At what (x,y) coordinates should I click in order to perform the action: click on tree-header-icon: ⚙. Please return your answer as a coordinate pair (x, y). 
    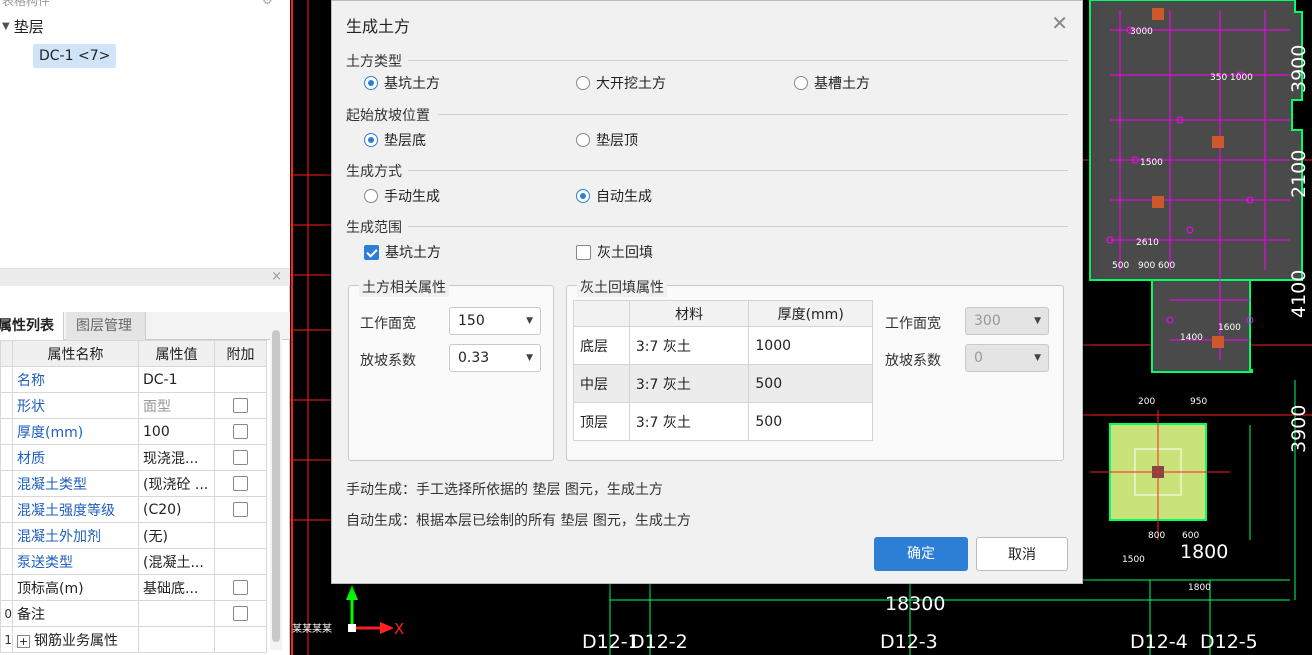
    Looking at the image, I should click on (267, 3).